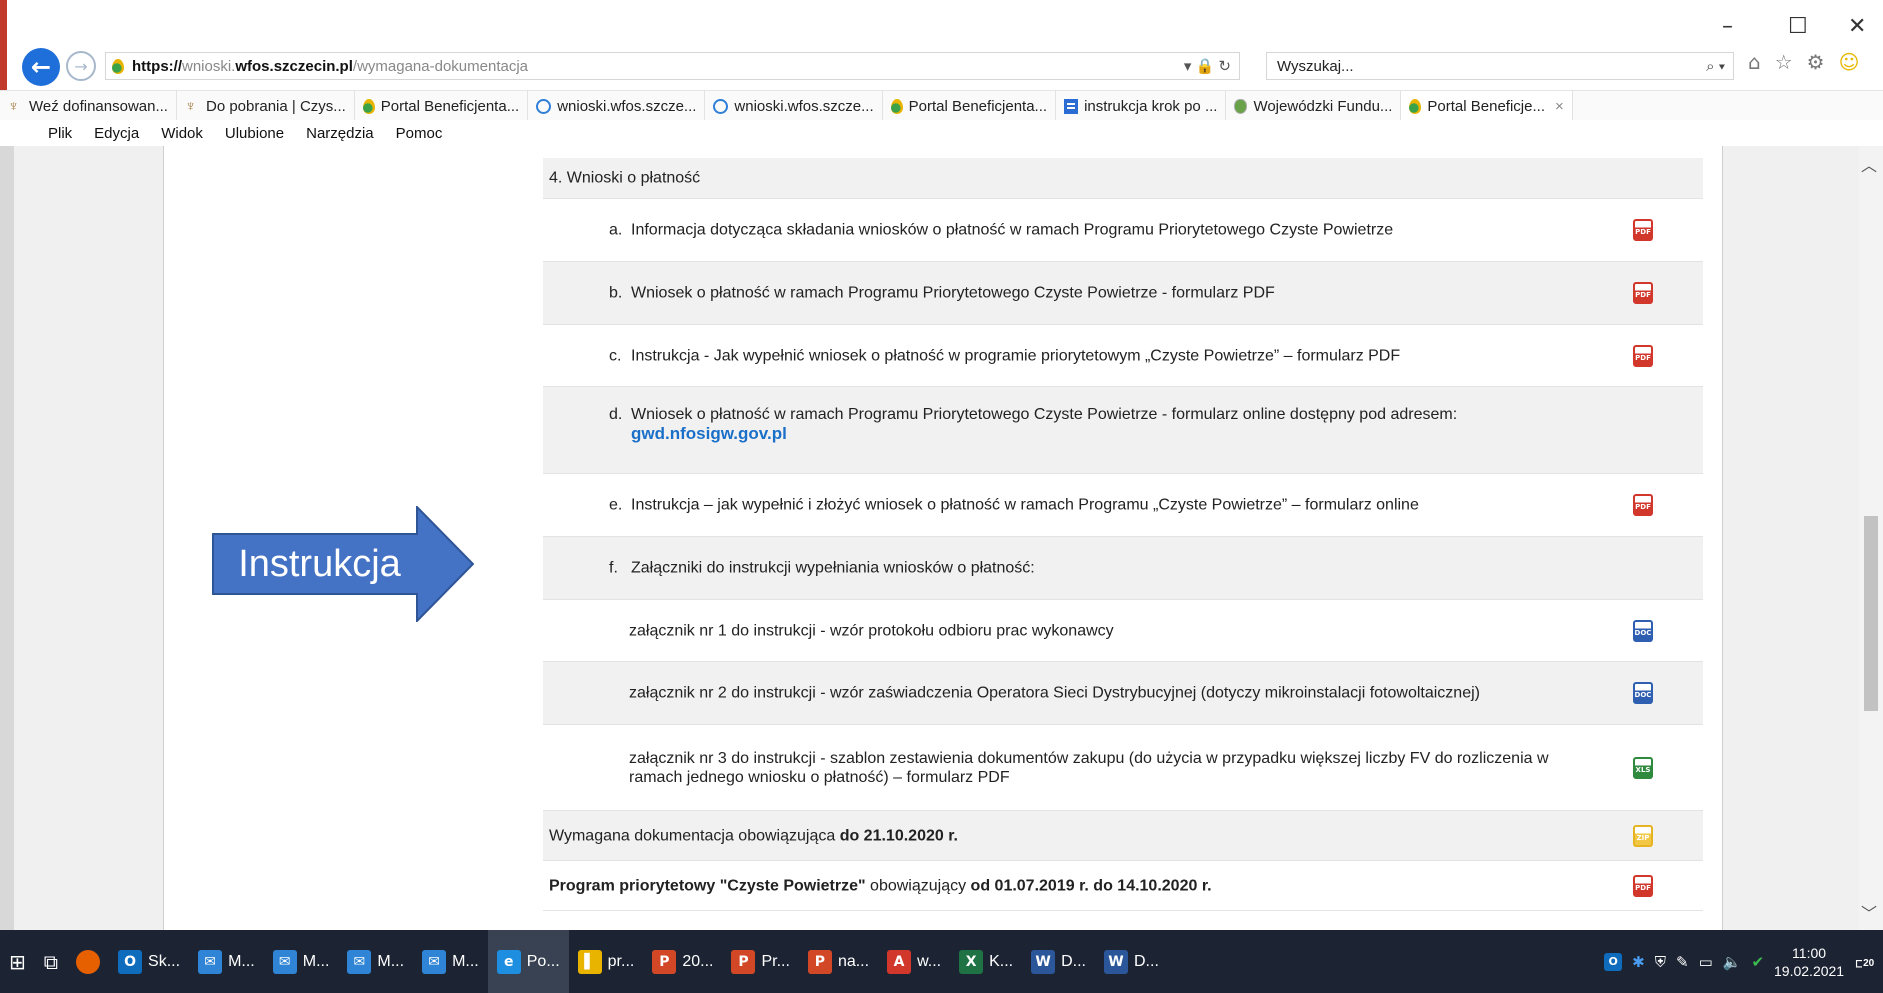  I want to click on pdf-icon: A, so click(899, 961).